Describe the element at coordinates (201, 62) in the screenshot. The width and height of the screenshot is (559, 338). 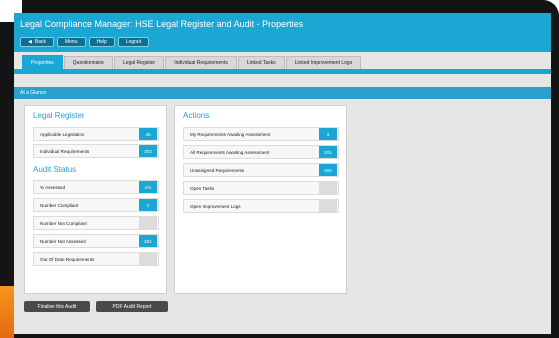
I see `tab-individual-requirements: Individual Requirements` at that location.